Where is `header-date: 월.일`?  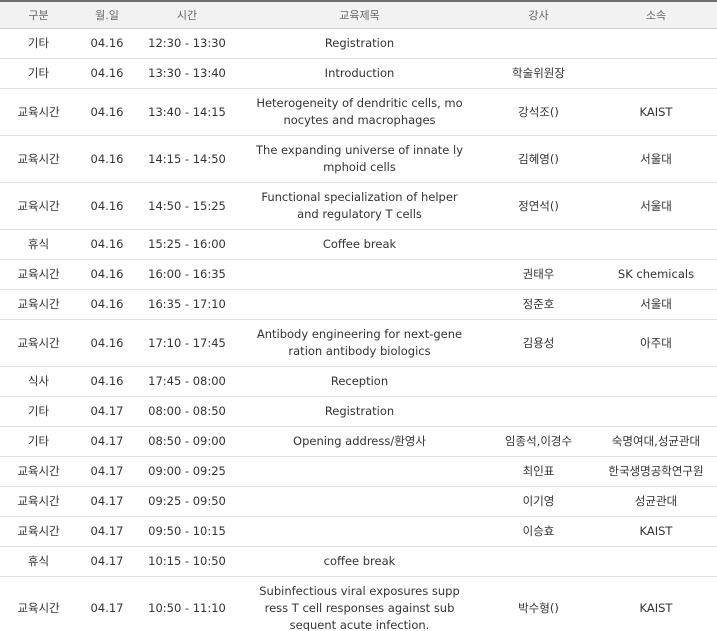 header-date: 월.일 is located at coordinates (107, 14).